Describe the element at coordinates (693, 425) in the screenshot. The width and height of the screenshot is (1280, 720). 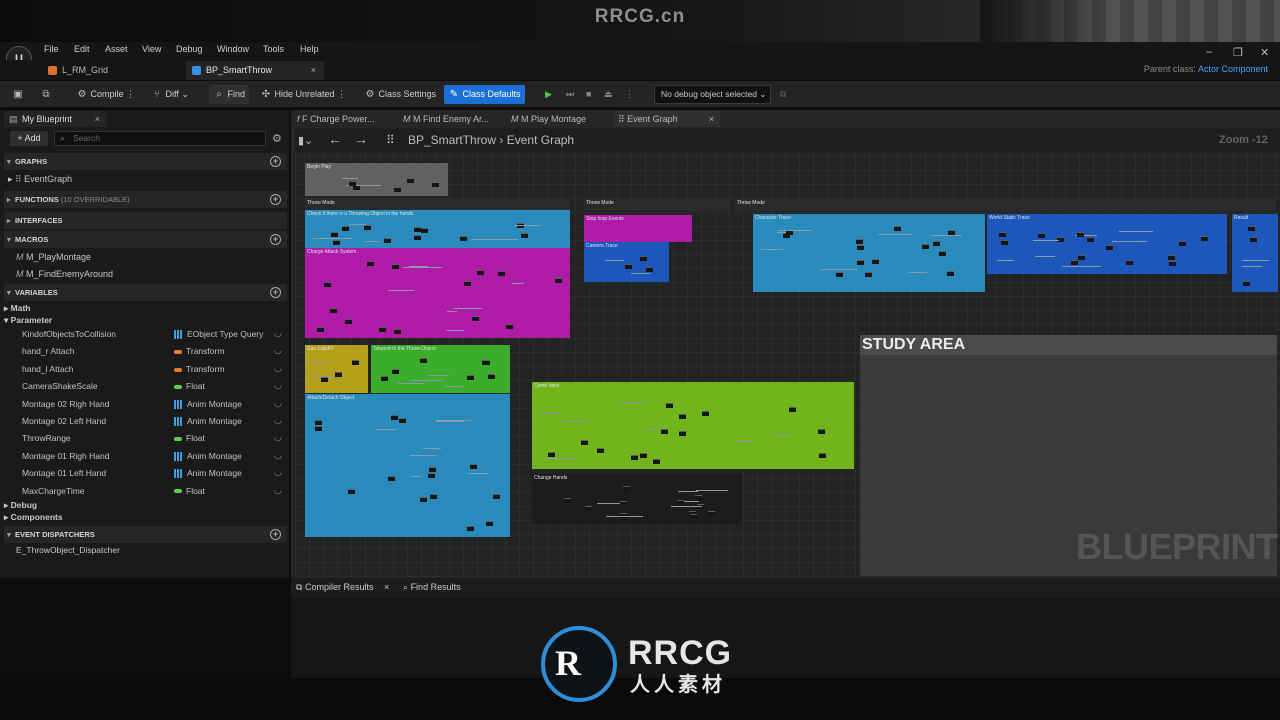
I see `comment-box: Come back` at that location.